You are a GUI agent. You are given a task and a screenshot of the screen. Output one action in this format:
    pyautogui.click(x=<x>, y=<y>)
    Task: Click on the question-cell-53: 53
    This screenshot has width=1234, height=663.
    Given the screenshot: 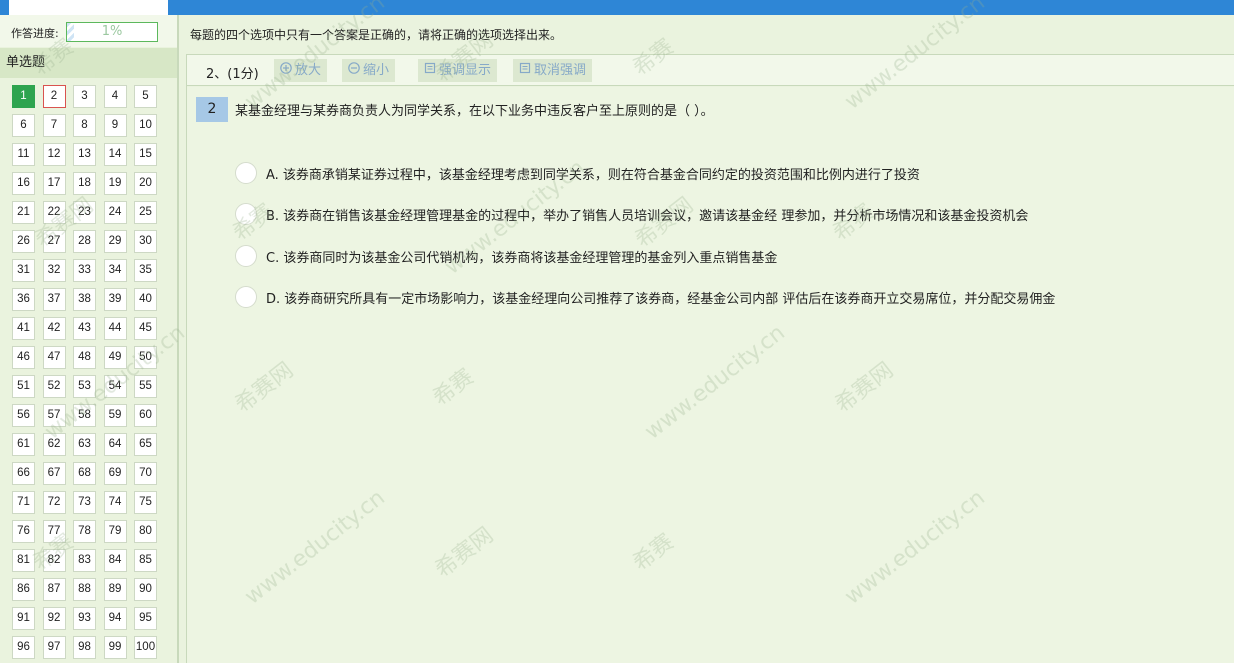 What is the action you would take?
    pyautogui.click(x=84, y=386)
    